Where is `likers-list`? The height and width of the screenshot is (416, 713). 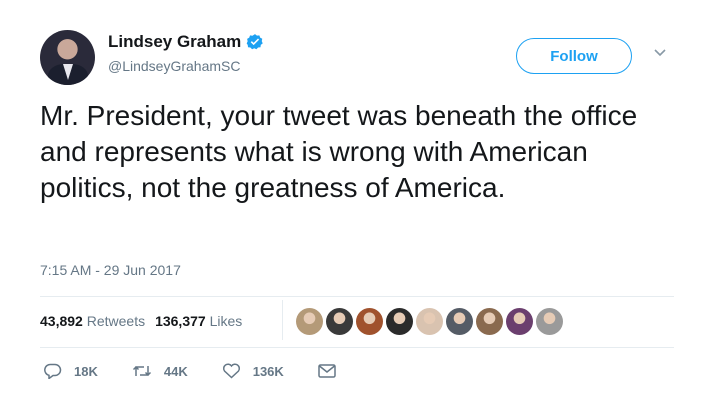
likers-list is located at coordinates (429, 321).